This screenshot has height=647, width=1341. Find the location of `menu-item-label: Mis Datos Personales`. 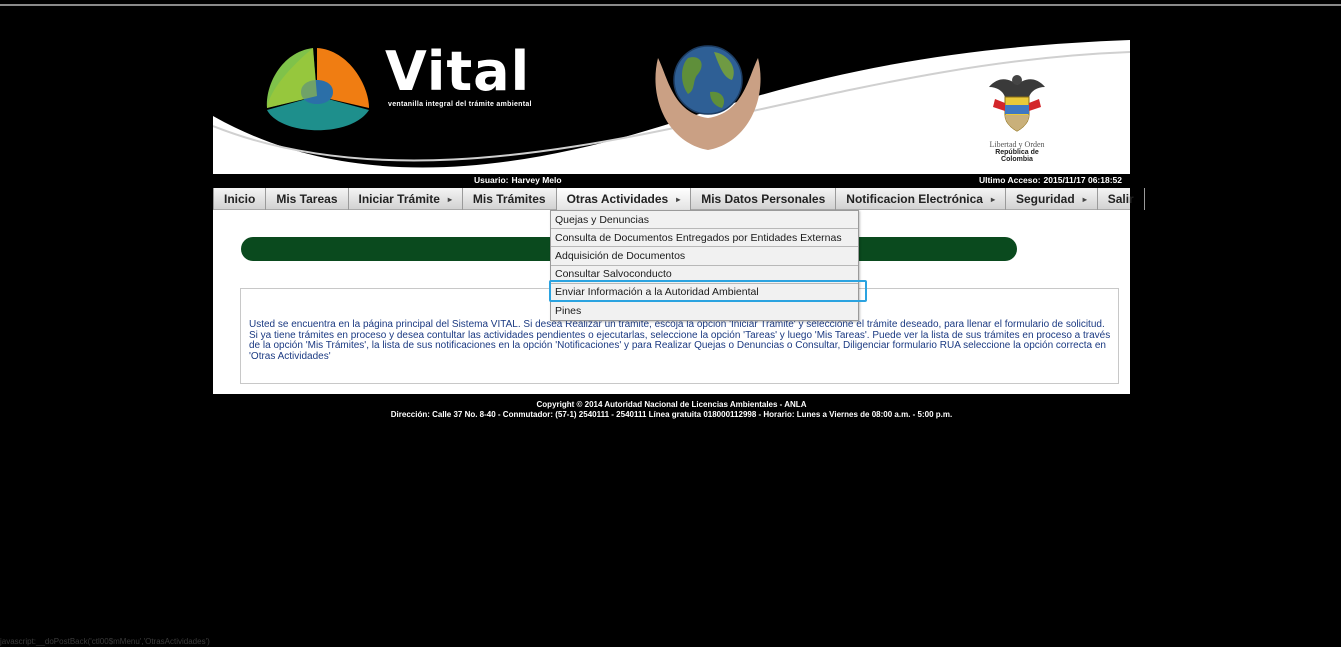

menu-item-label: Mis Datos Personales is located at coordinates (763, 199).